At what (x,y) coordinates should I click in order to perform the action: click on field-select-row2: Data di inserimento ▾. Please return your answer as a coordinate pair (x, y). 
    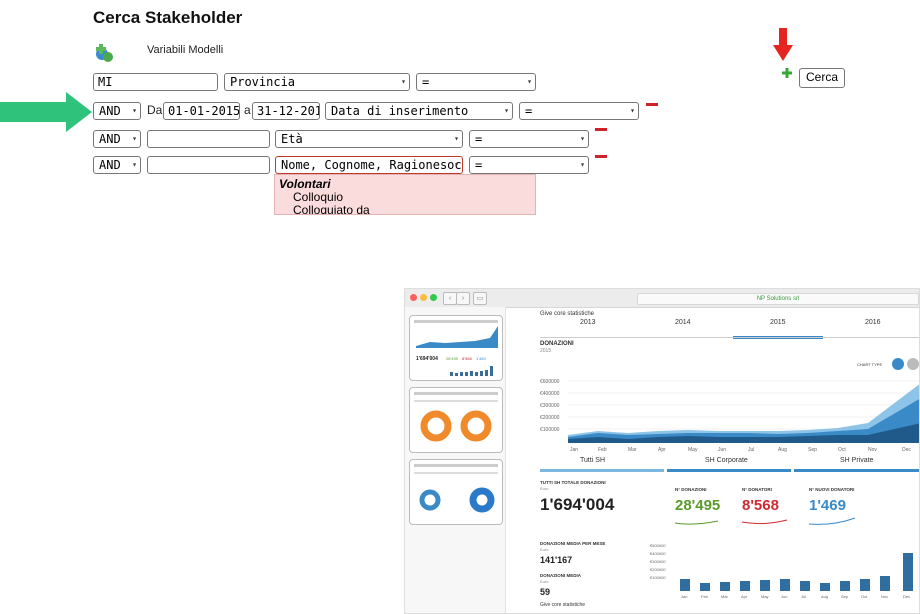
    Looking at the image, I should click on (419, 111).